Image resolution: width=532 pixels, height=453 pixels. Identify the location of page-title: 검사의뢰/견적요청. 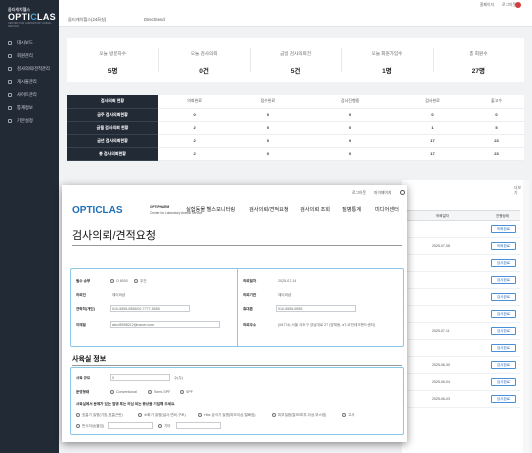
(114, 236).